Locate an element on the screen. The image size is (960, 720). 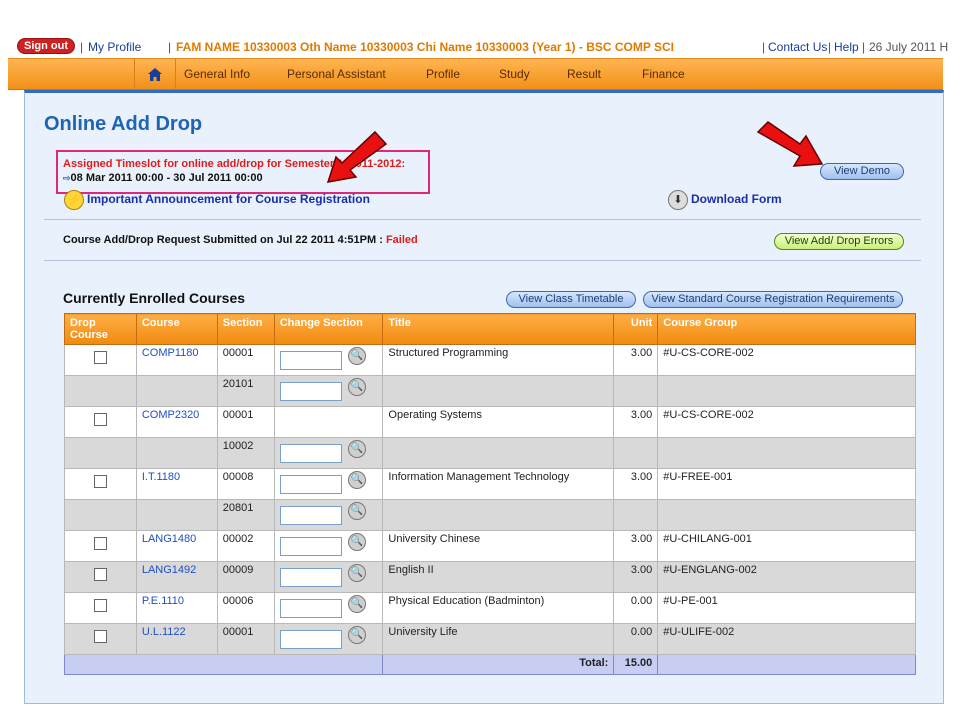
table-row: 20801 🔍 is located at coordinates (490, 515).